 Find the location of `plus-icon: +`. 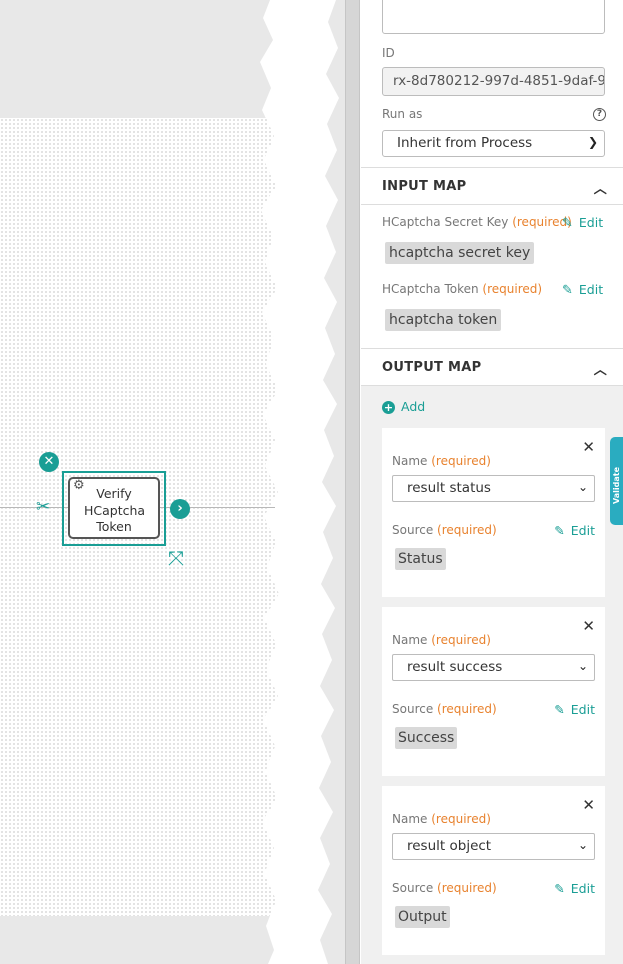

plus-icon: + is located at coordinates (388, 407).